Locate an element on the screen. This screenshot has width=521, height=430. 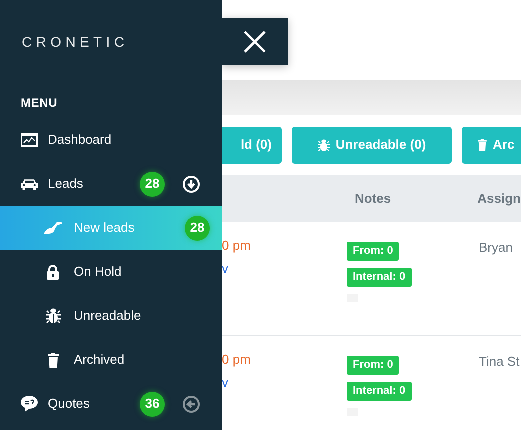
close-icon is located at coordinates (255, 42).